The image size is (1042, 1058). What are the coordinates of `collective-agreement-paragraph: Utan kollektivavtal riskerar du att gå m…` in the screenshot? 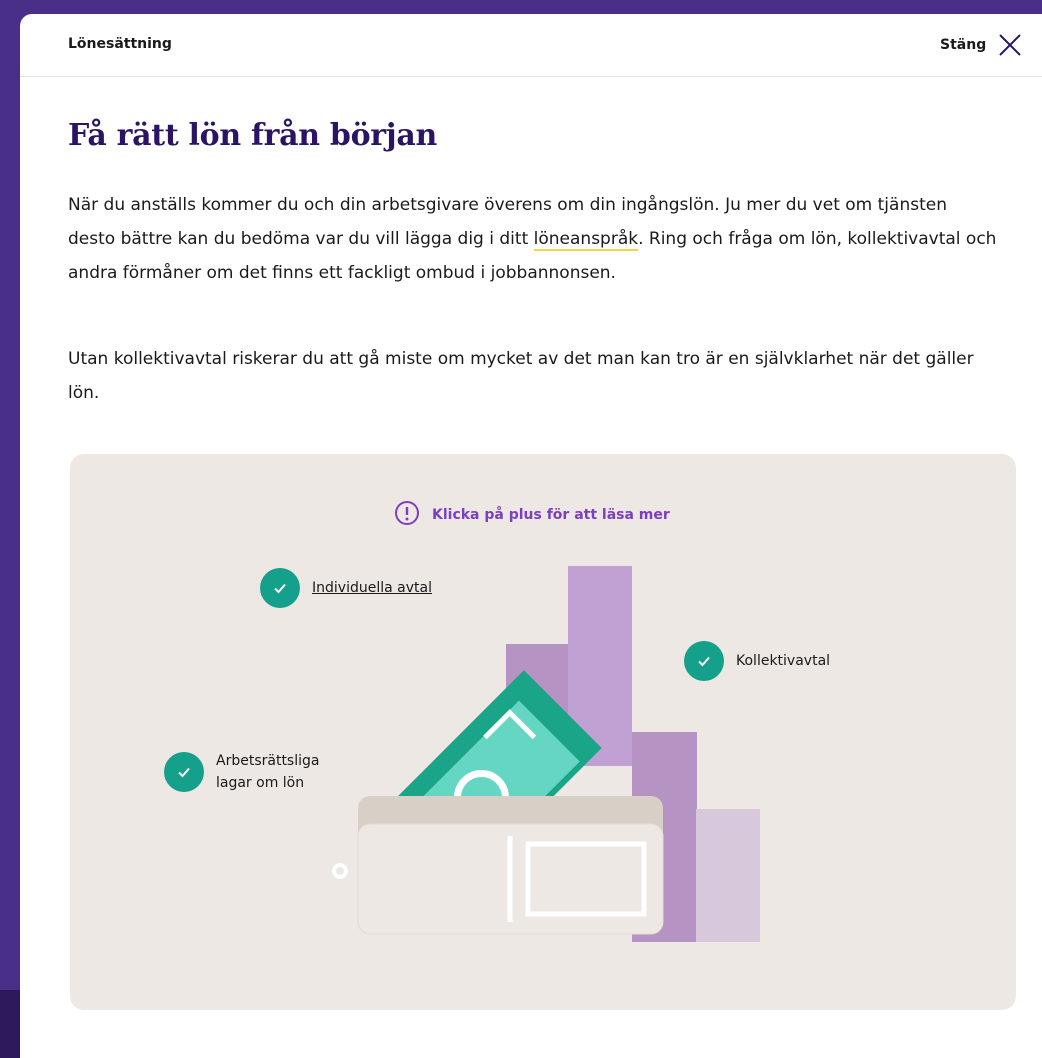 It's located at (521, 376).